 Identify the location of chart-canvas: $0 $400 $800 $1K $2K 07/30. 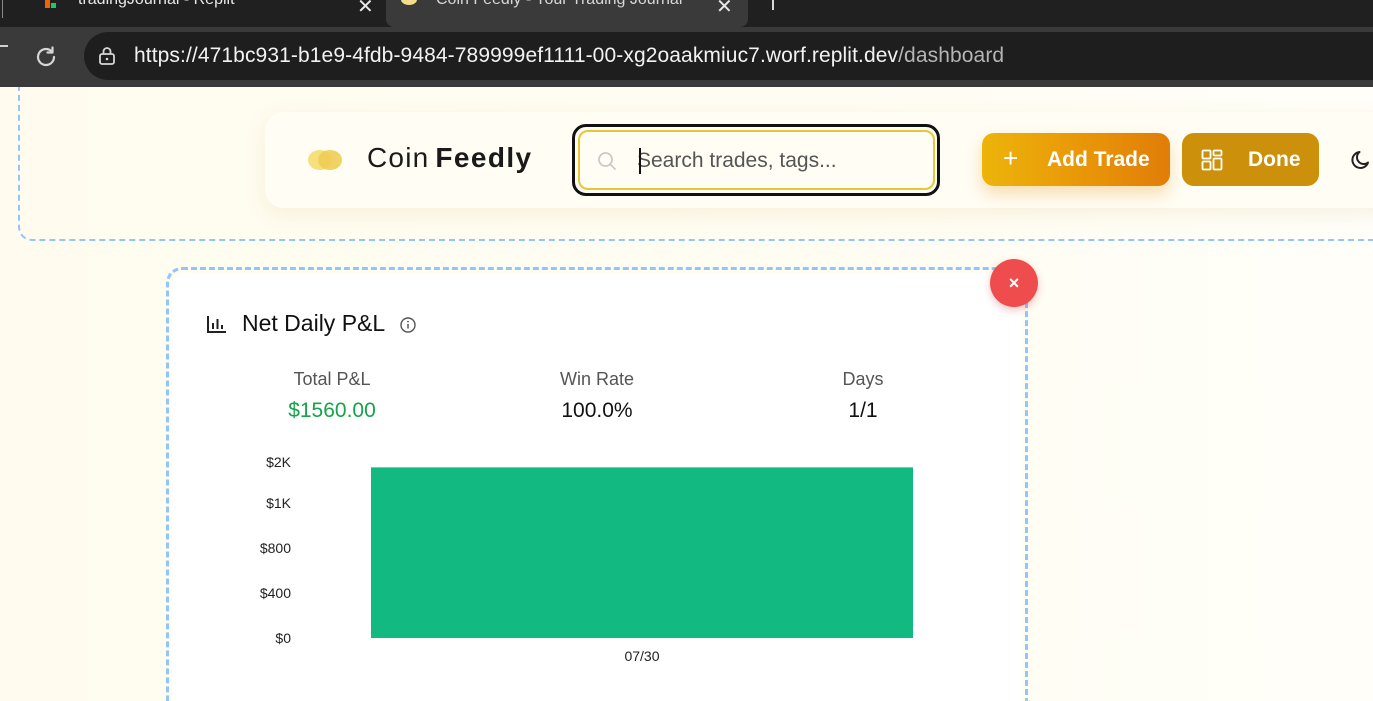
(586, 559).